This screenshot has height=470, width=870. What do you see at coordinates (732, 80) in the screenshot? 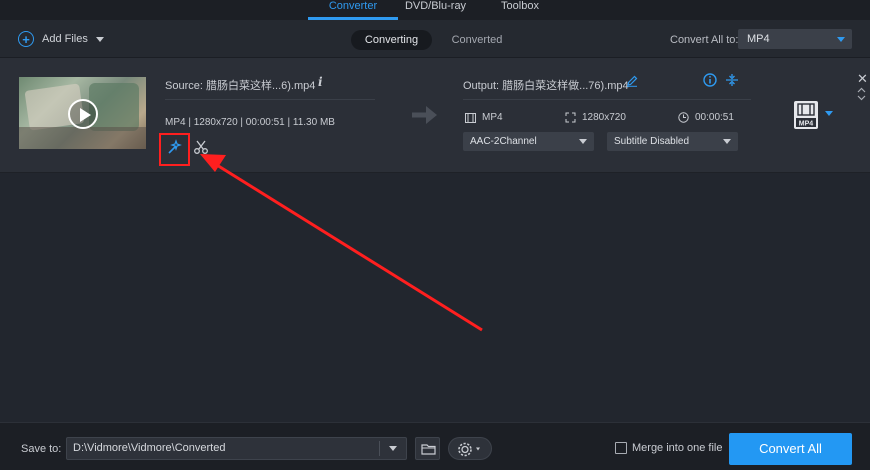
I see `split-icon` at bounding box center [732, 80].